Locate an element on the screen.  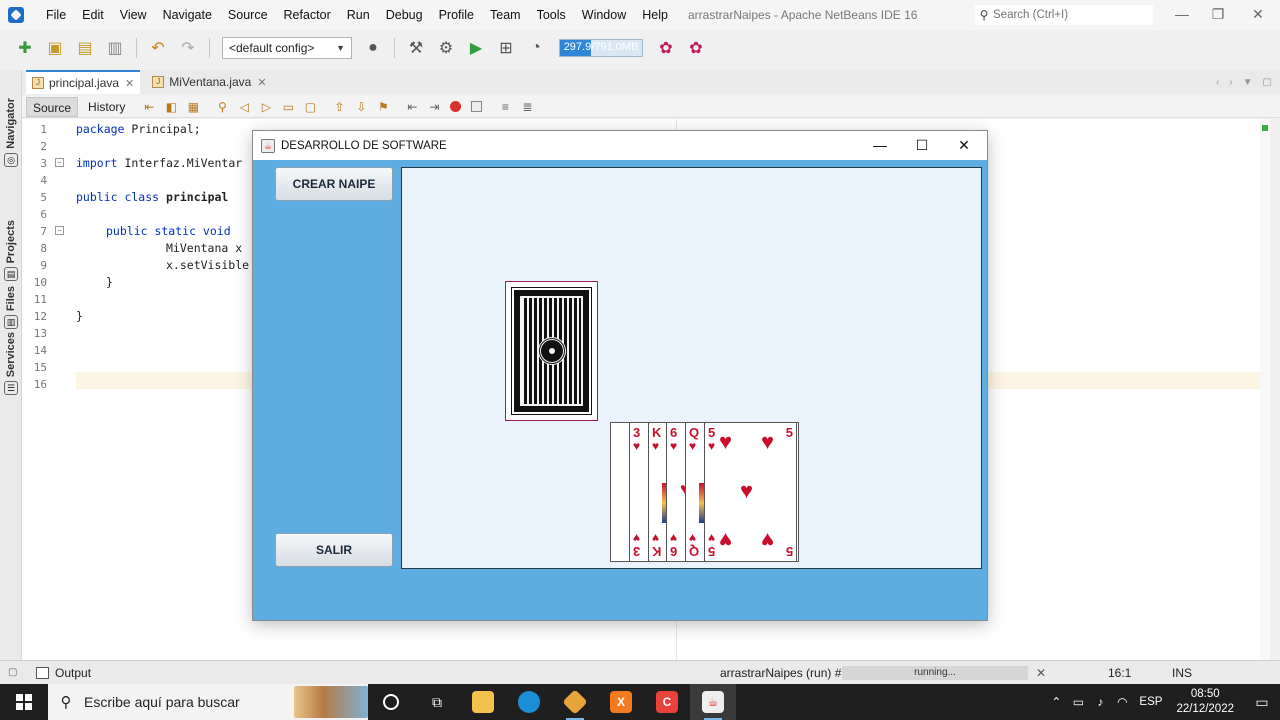
cortana-icon is located at coordinates (391, 702).